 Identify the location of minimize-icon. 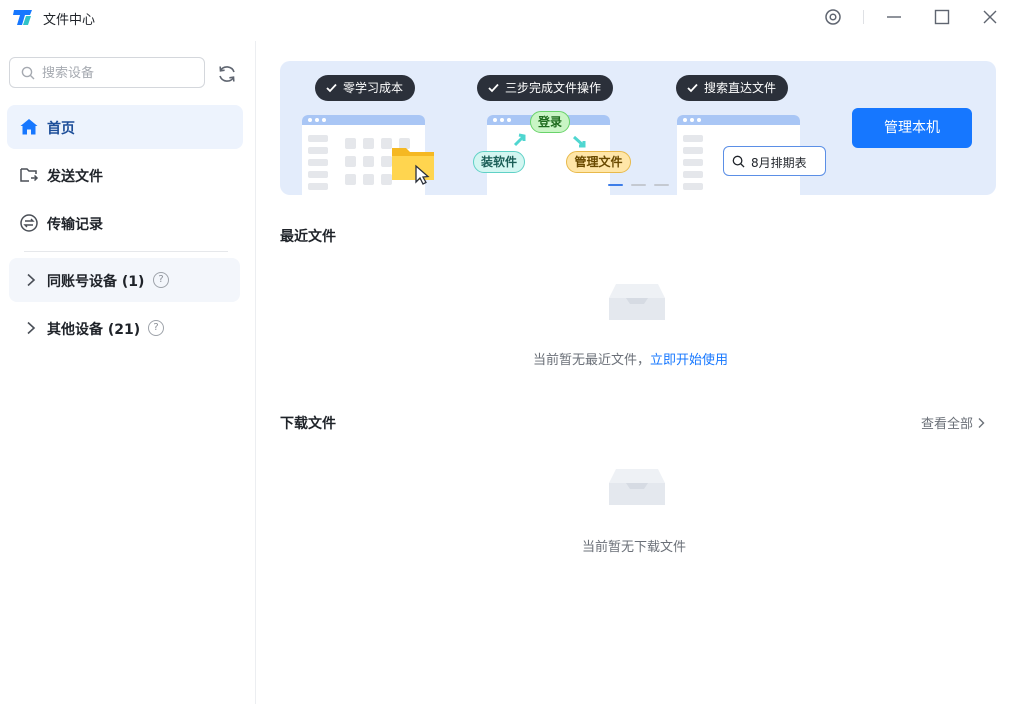
(894, 17).